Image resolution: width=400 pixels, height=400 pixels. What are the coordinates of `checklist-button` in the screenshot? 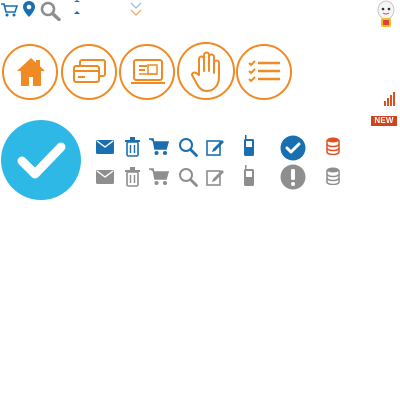 It's located at (264, 72).